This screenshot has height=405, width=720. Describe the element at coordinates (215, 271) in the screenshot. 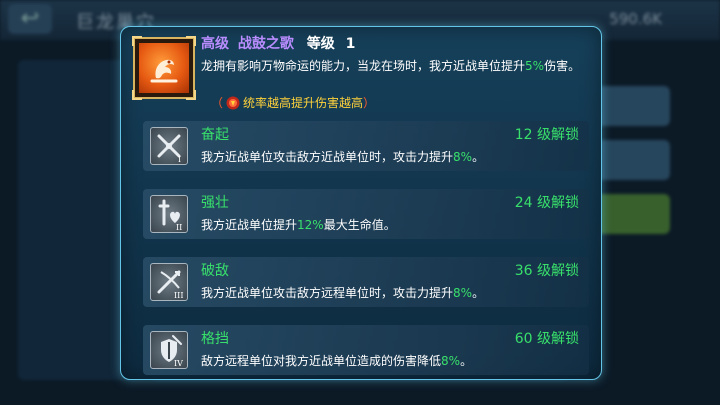

I see `tier-name: 破敌` at that location.